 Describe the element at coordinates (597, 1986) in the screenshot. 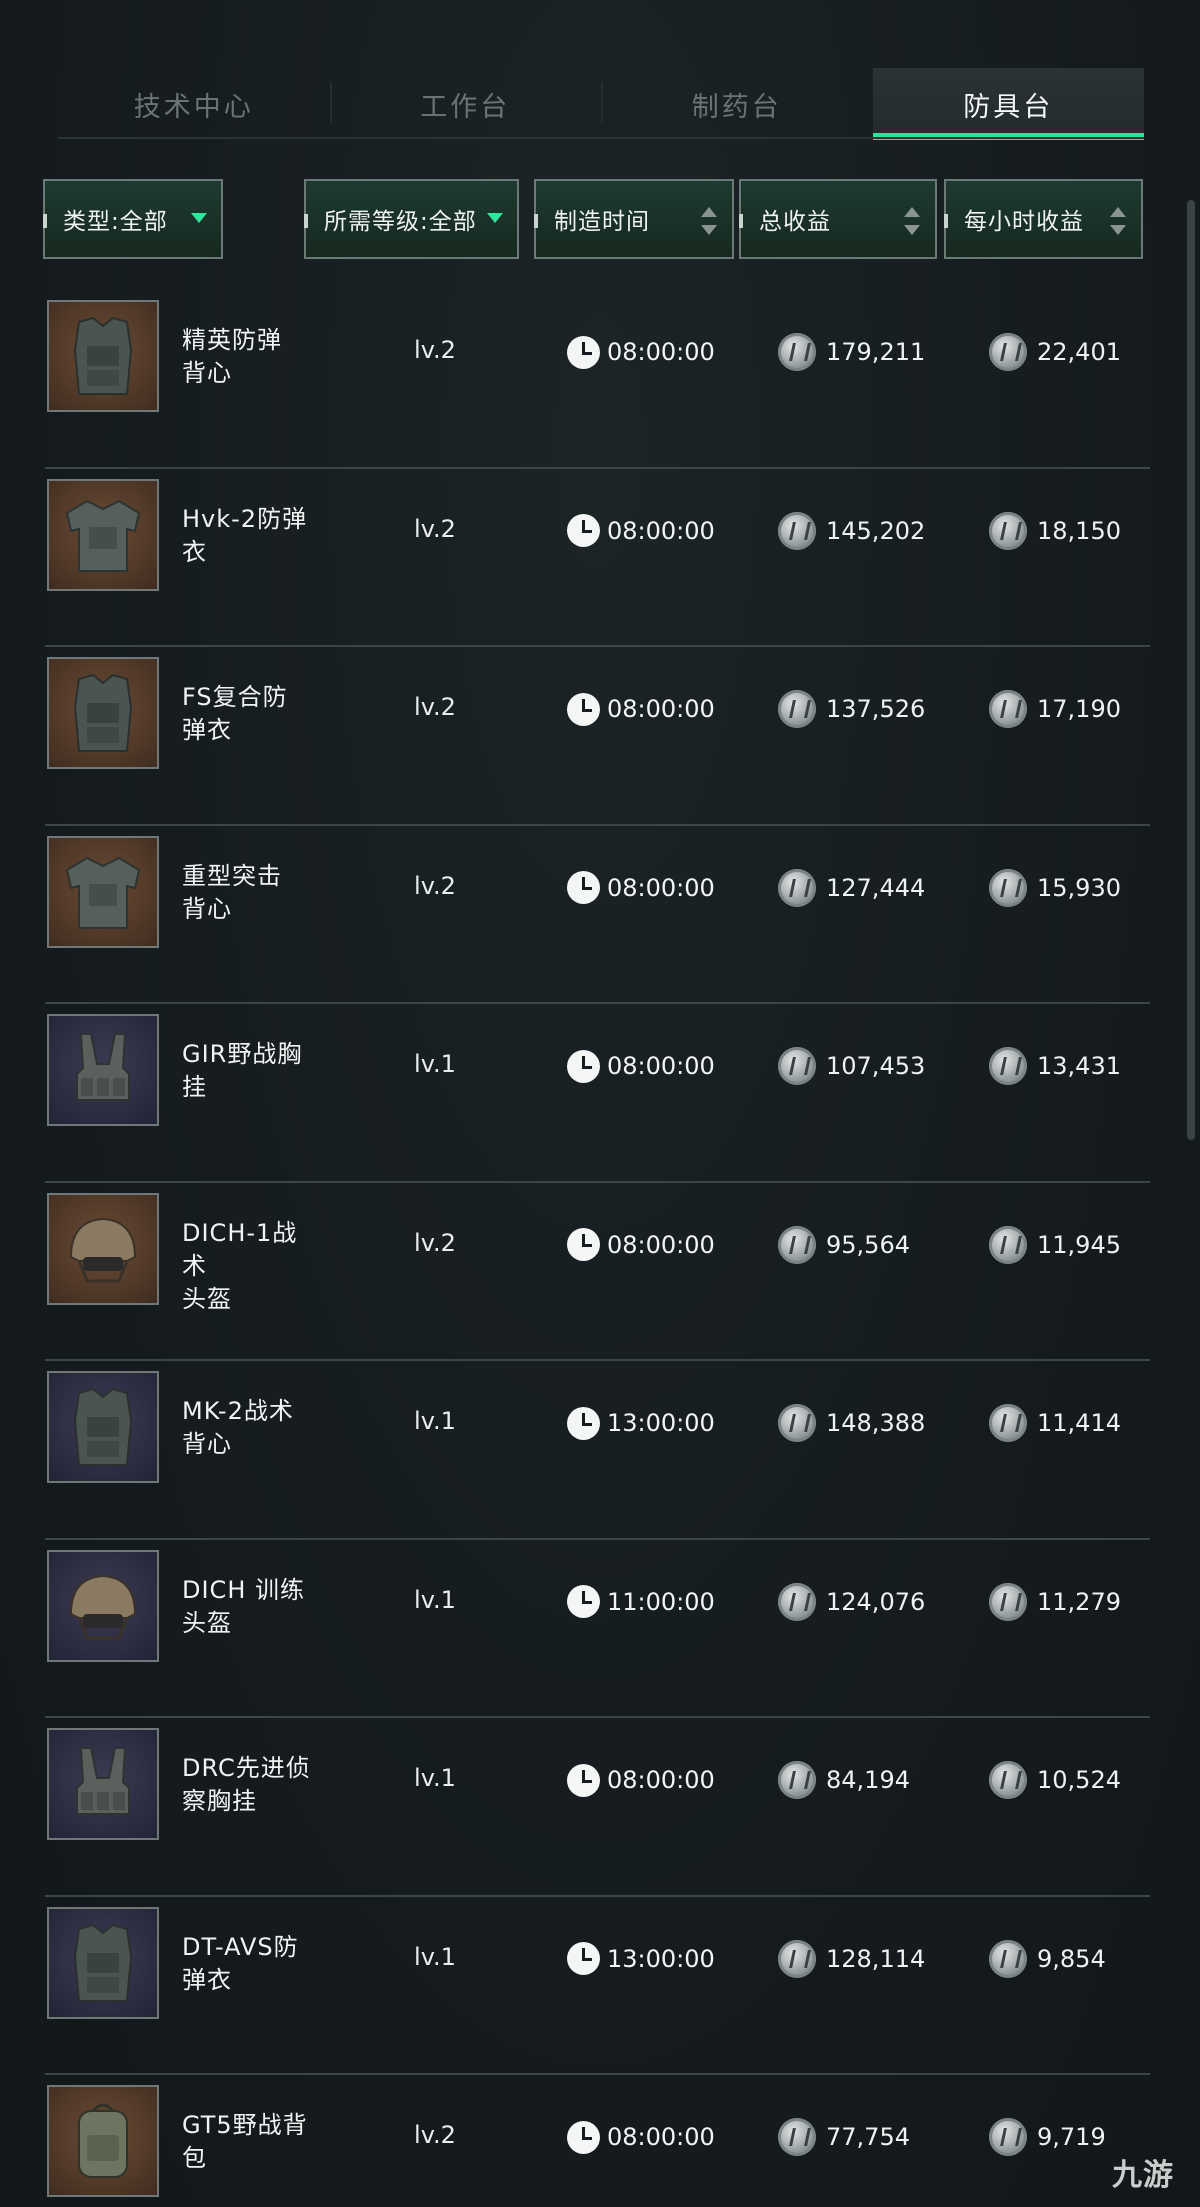

I see `item-row: DT-AVS防 弹衣 lv.1 13:00:00 128,114 9,854` at that location.